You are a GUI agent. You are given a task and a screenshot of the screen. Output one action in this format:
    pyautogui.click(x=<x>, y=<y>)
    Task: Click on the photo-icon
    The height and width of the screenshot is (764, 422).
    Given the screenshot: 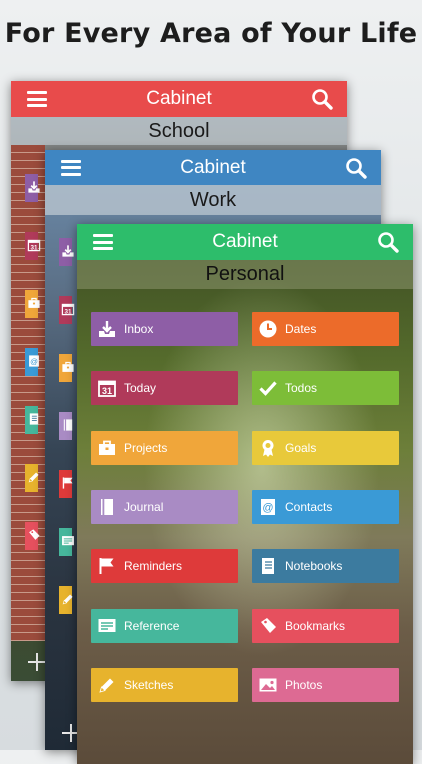 What is the action you would take?
    pyautogui.click(x=268, y=685)
    